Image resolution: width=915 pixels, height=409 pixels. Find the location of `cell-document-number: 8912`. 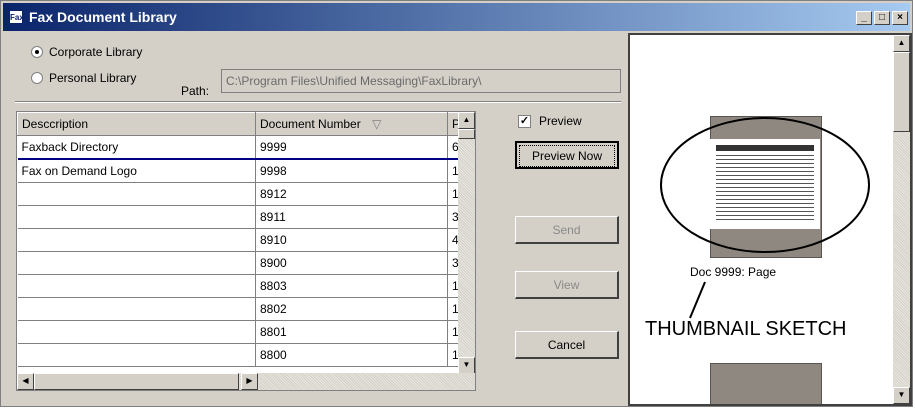

cell-document-number: 8912 is located at coordinates (351, 194).